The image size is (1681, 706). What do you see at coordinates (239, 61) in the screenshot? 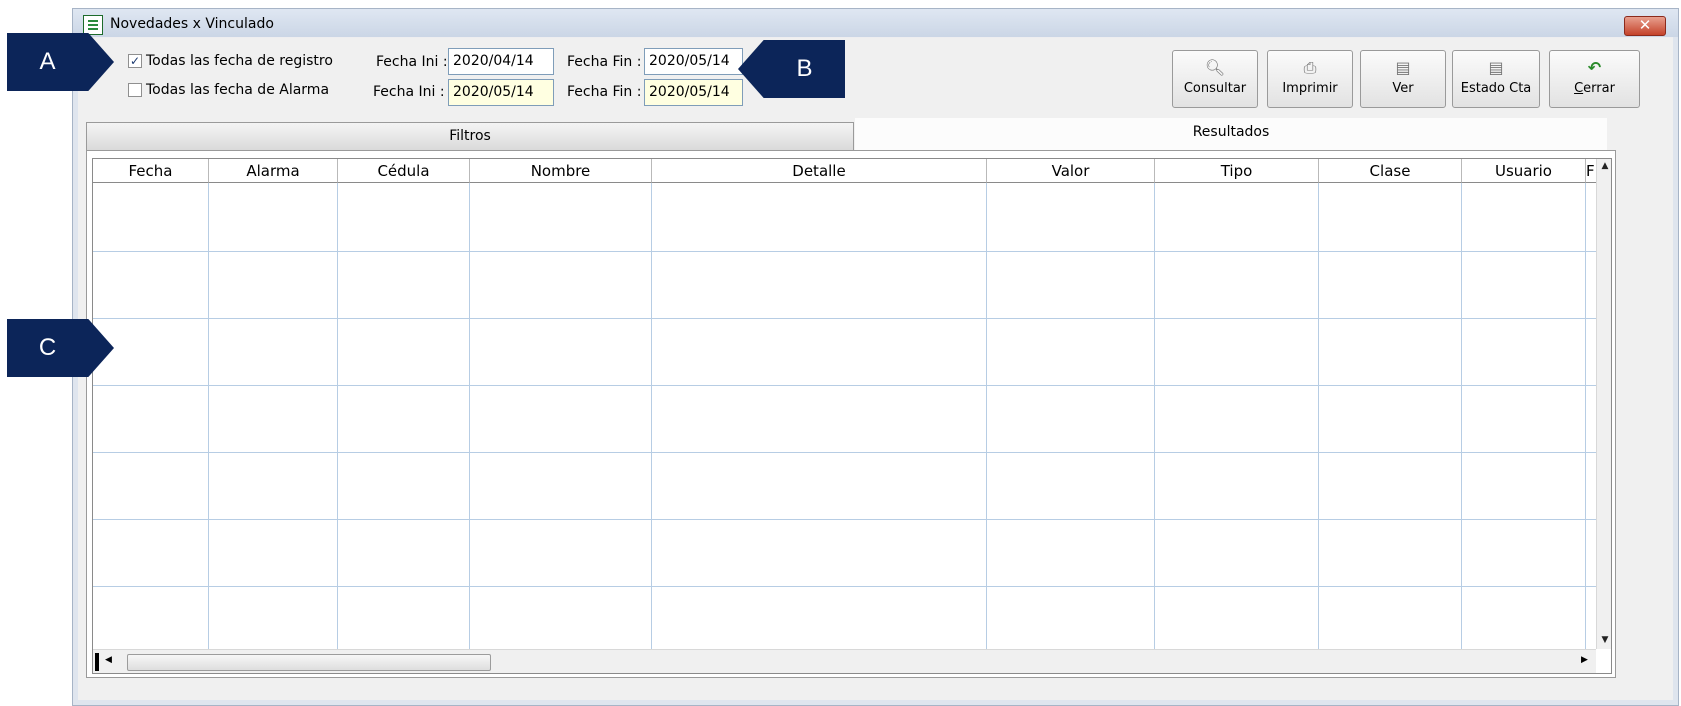
I see `checkbox-registro-label: Todas las fecha de registro` at bounding box center [239, 61].